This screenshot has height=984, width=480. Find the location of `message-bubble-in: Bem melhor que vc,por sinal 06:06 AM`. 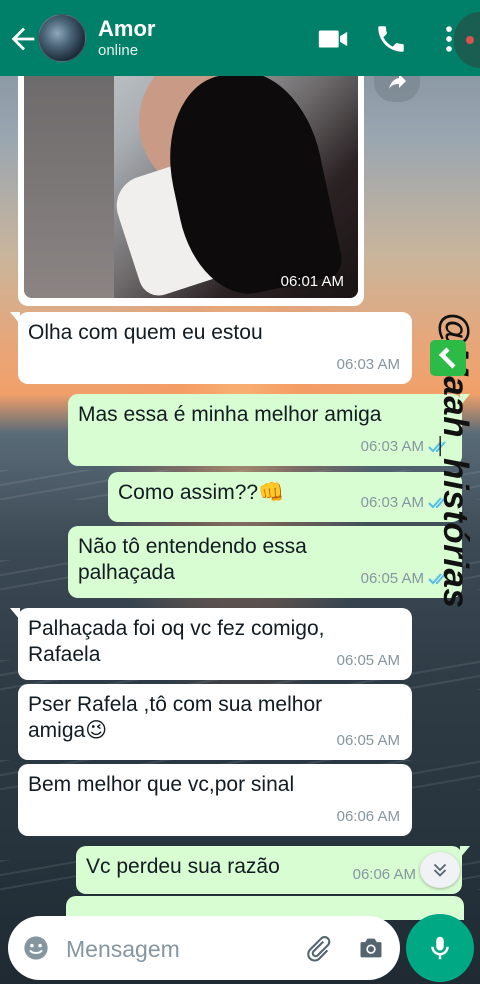

message-bubble-in: Bem melhor que vc,por sinal 06:06 AM is located at coordinates (215, 800).